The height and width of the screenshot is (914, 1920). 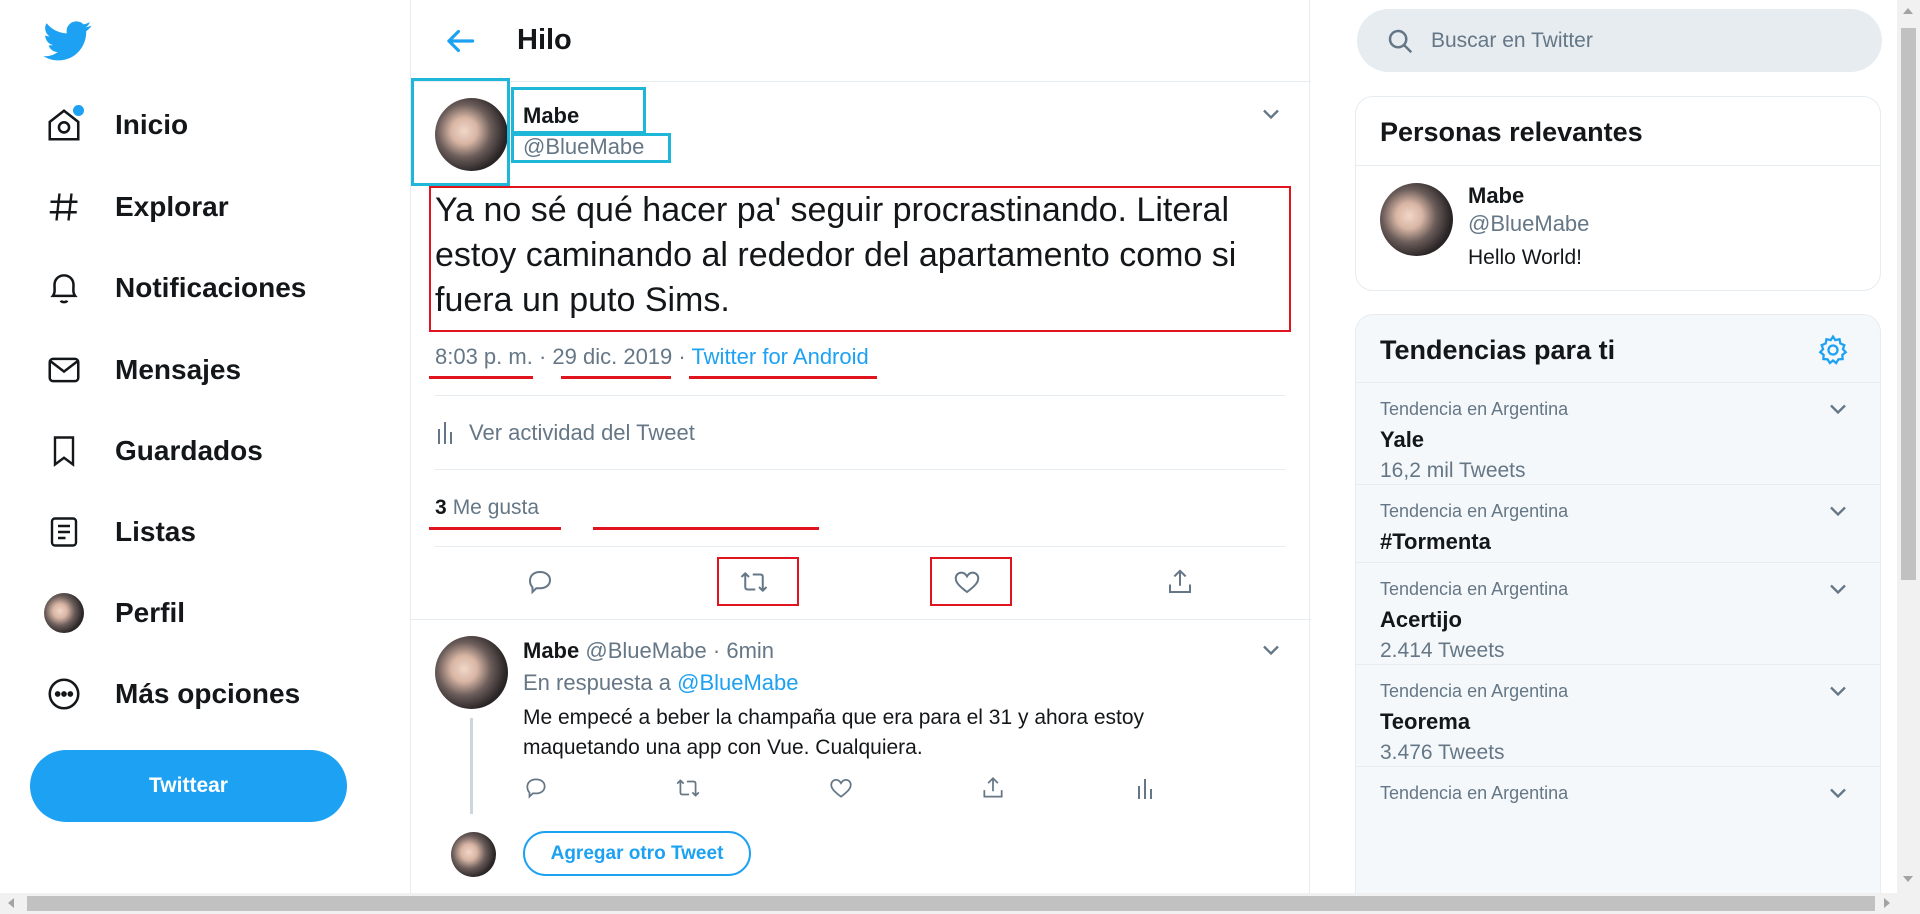 What do you see at coordinates (737, 682) in the screenshot?
I see `in-reply-handle: @BlueMabe` at bounding box center [737, 682].